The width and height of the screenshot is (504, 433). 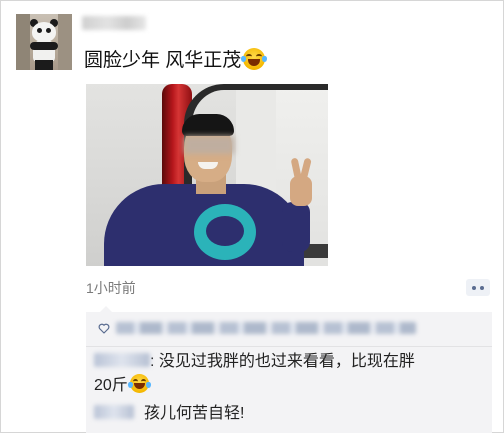 I want to click on likers-names-blurred, so click(x=266, y=328).